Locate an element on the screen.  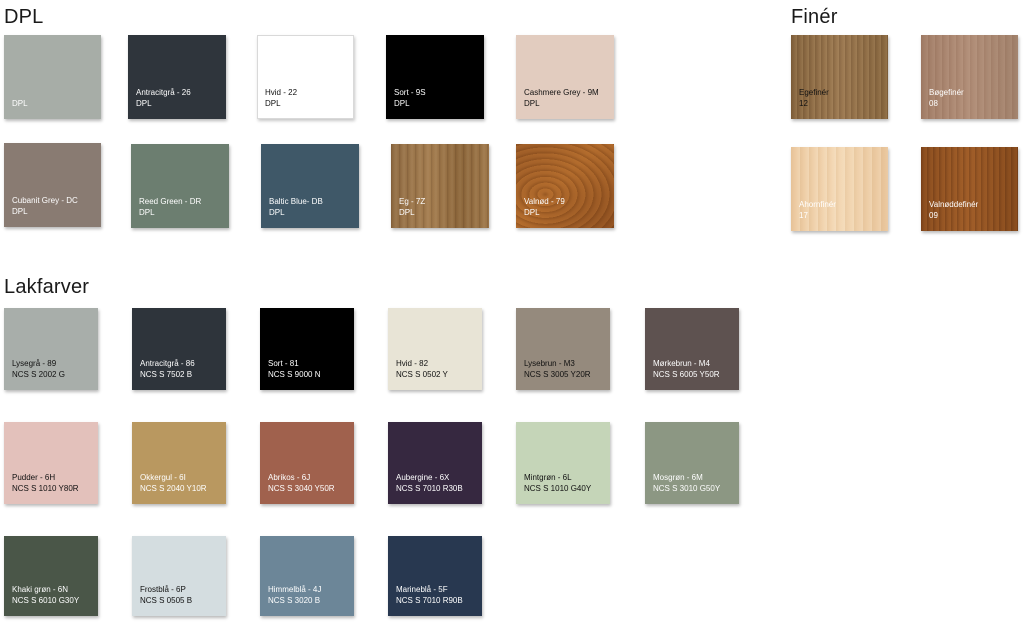
swatch-label: Valnød - 79 DPL is located at coordinates (544, 207).